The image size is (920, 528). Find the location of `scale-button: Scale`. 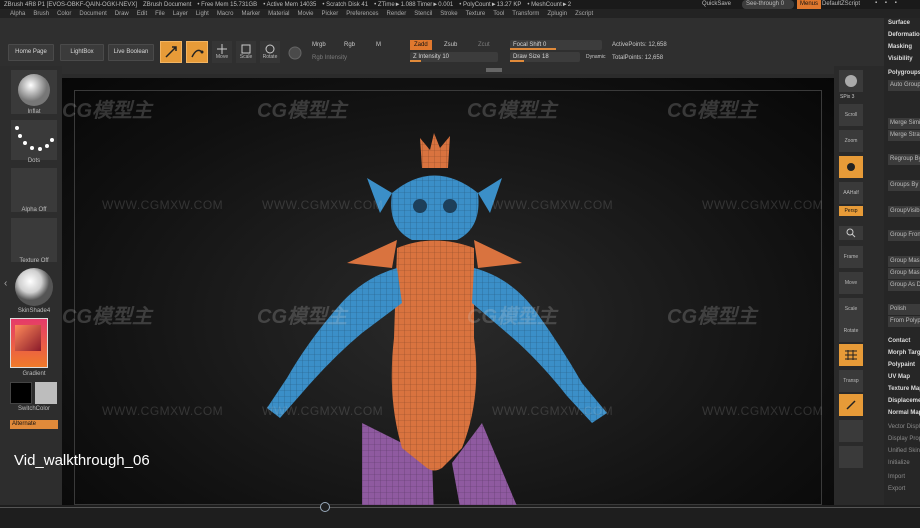

scale-button: Scale is located at coordinates (246, 52).